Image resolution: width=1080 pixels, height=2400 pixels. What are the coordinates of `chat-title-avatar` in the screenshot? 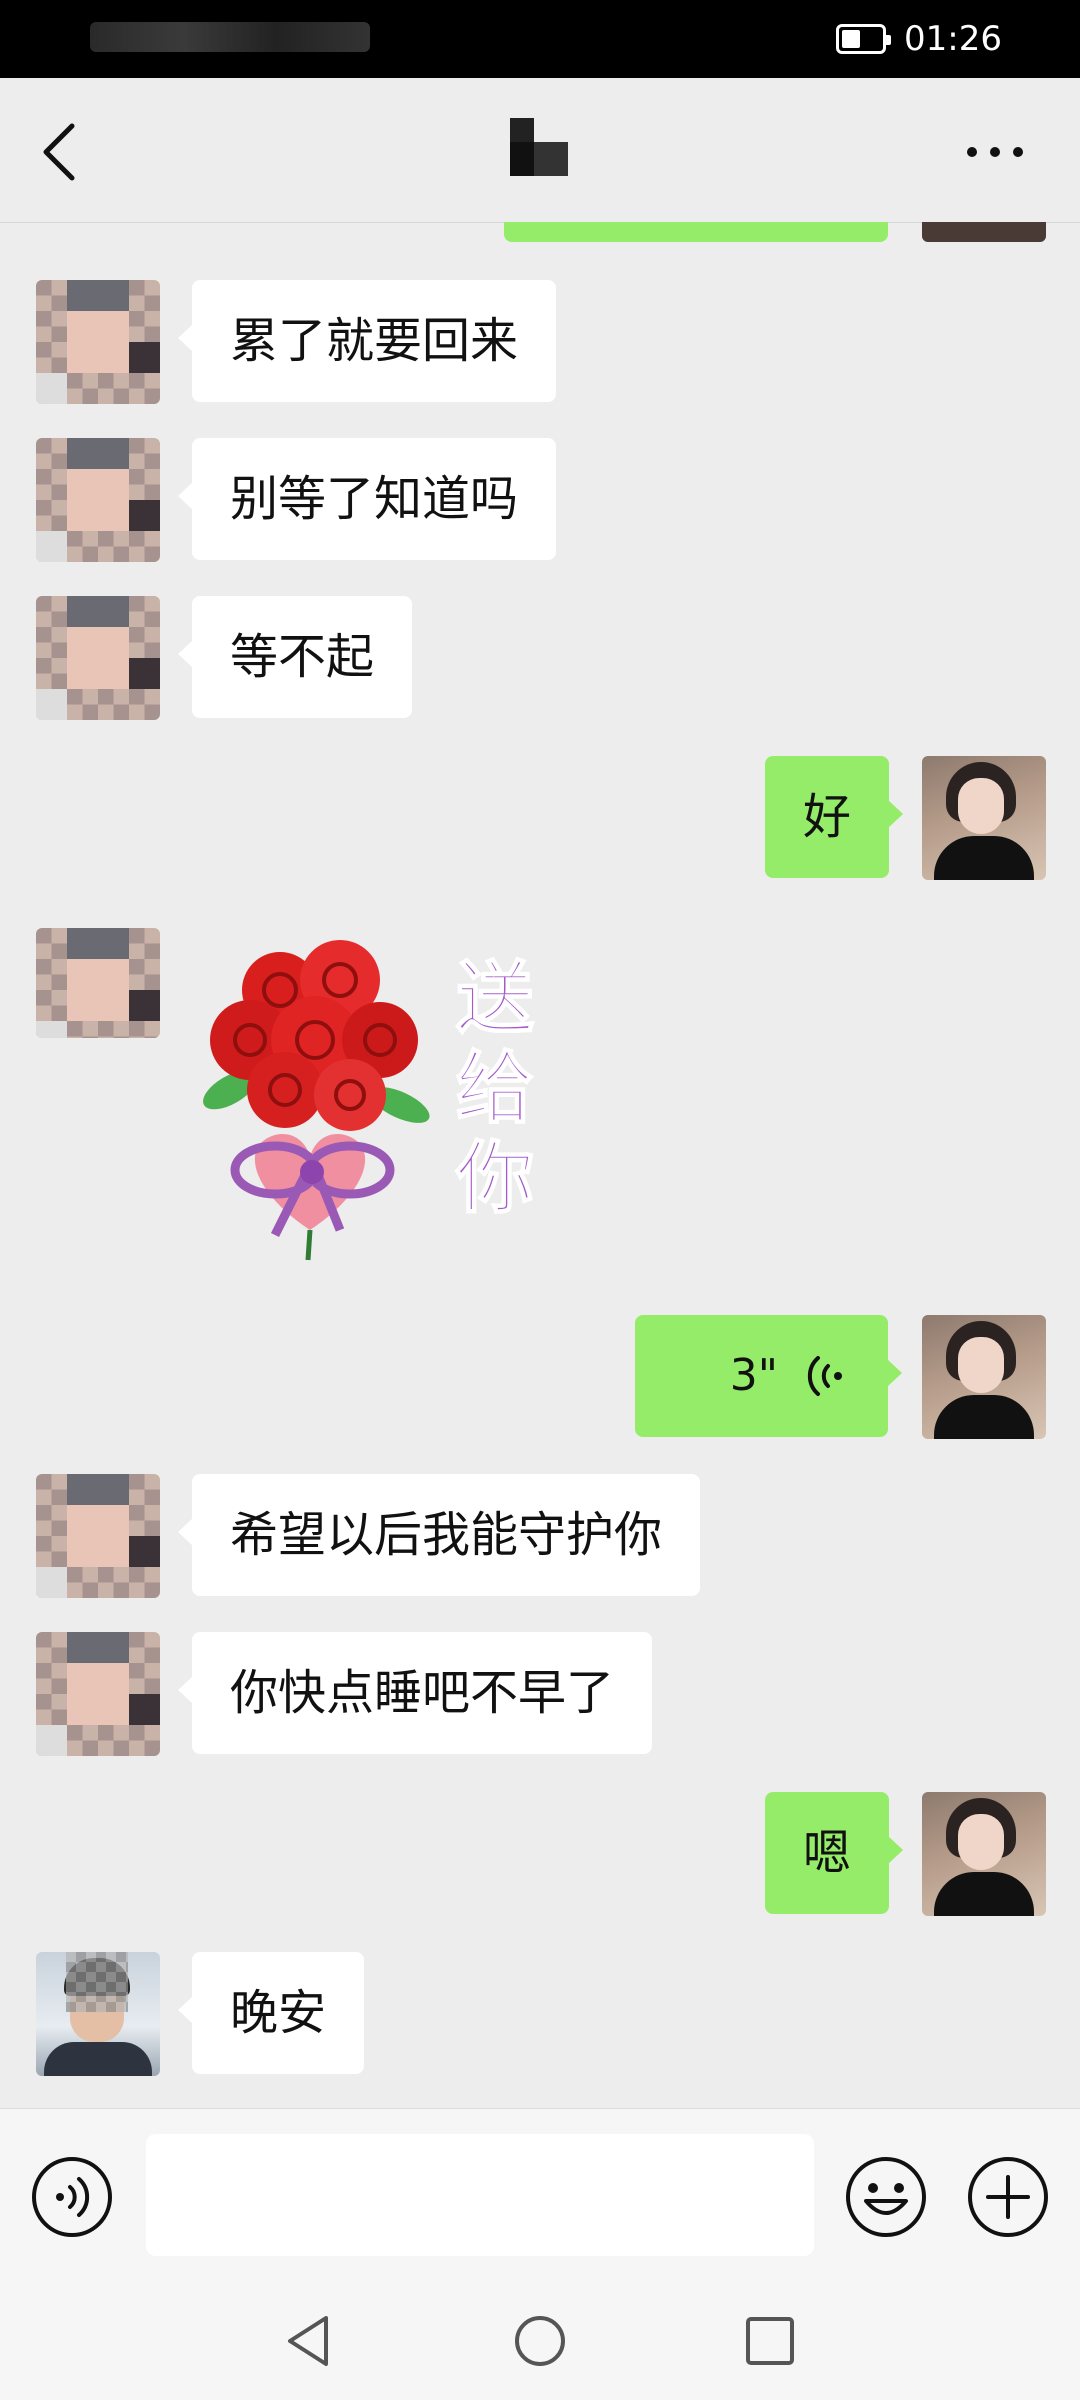 It's located at (539, 147).